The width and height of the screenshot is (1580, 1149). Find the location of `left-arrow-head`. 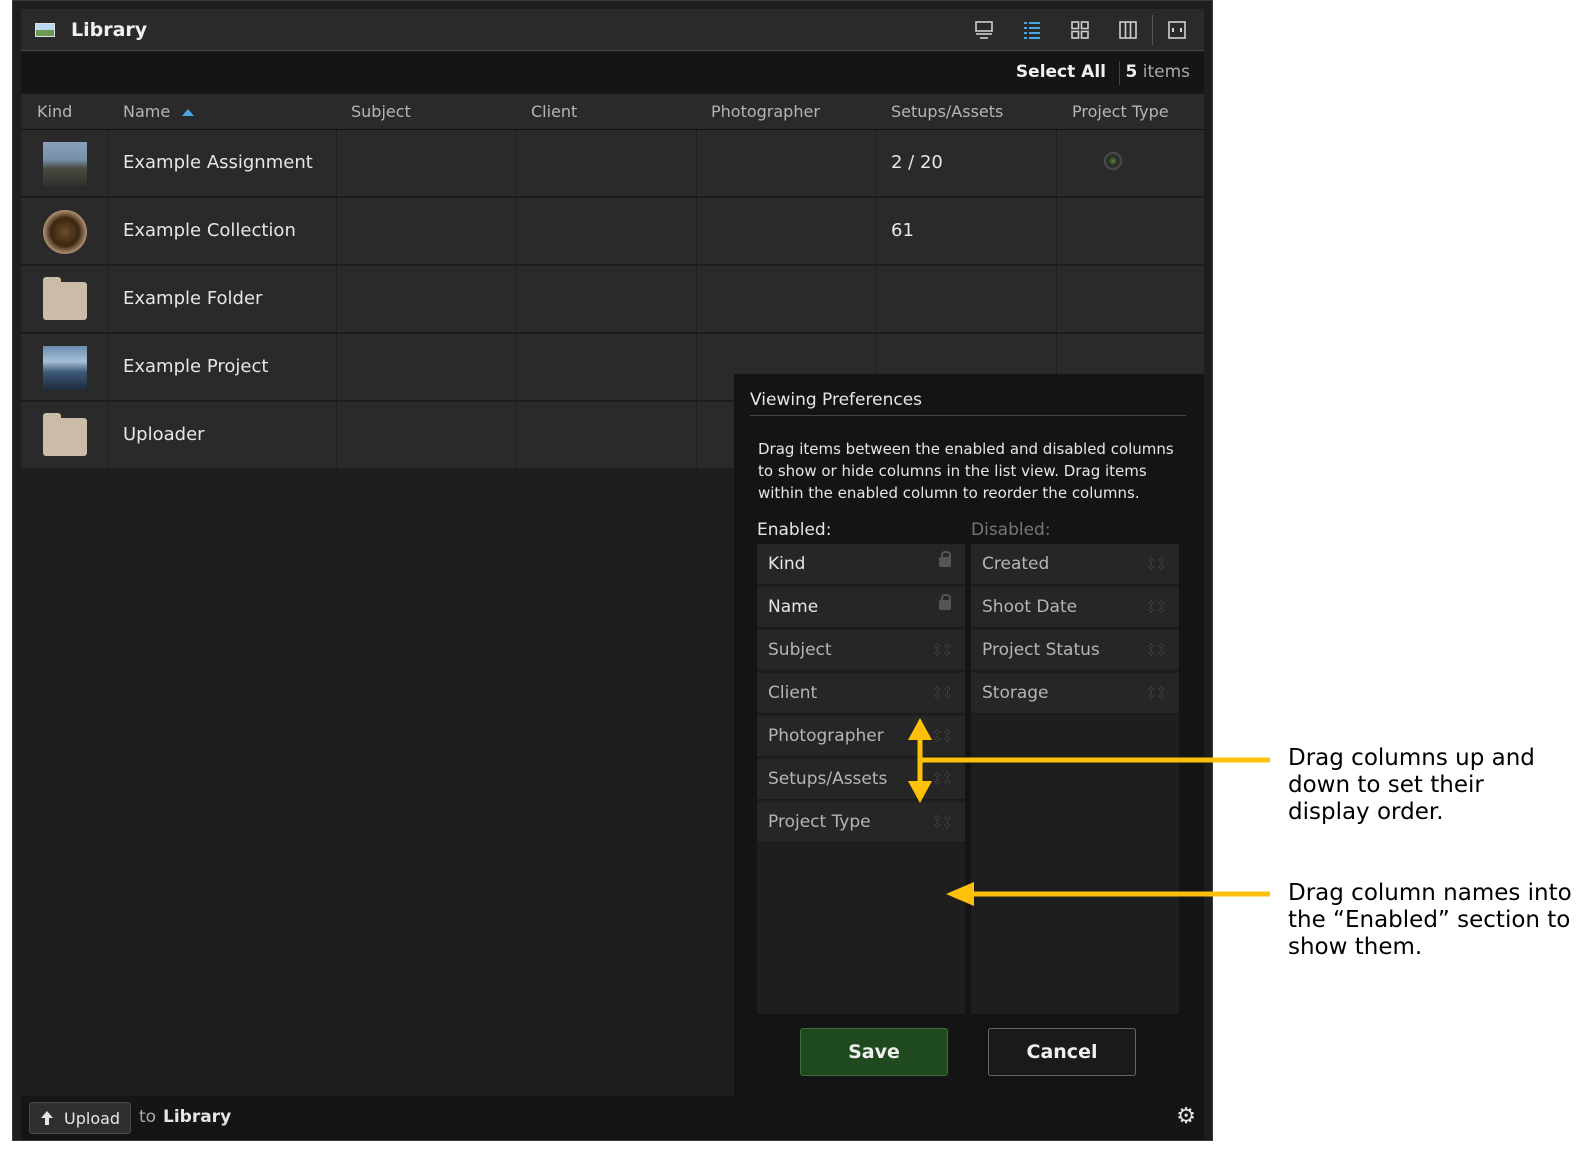

left-arrow-head is located at coordinates (960, 894).